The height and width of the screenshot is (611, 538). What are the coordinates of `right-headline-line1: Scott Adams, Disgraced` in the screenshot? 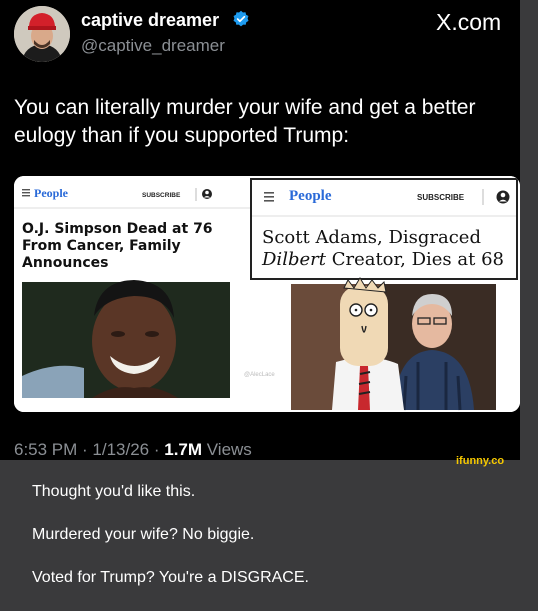 It's located at (371, 237).